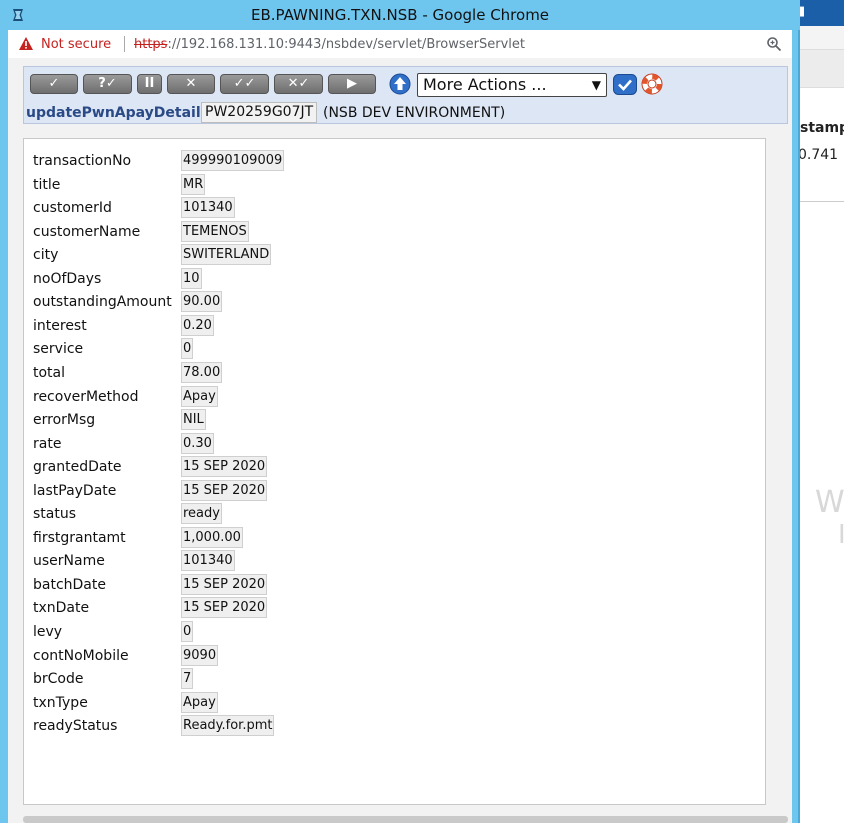  What do you see at coordinates (200, 655) in the screenshot?
I see `field-value-contNoMobile: 9090` at bounding box center [200, 655].